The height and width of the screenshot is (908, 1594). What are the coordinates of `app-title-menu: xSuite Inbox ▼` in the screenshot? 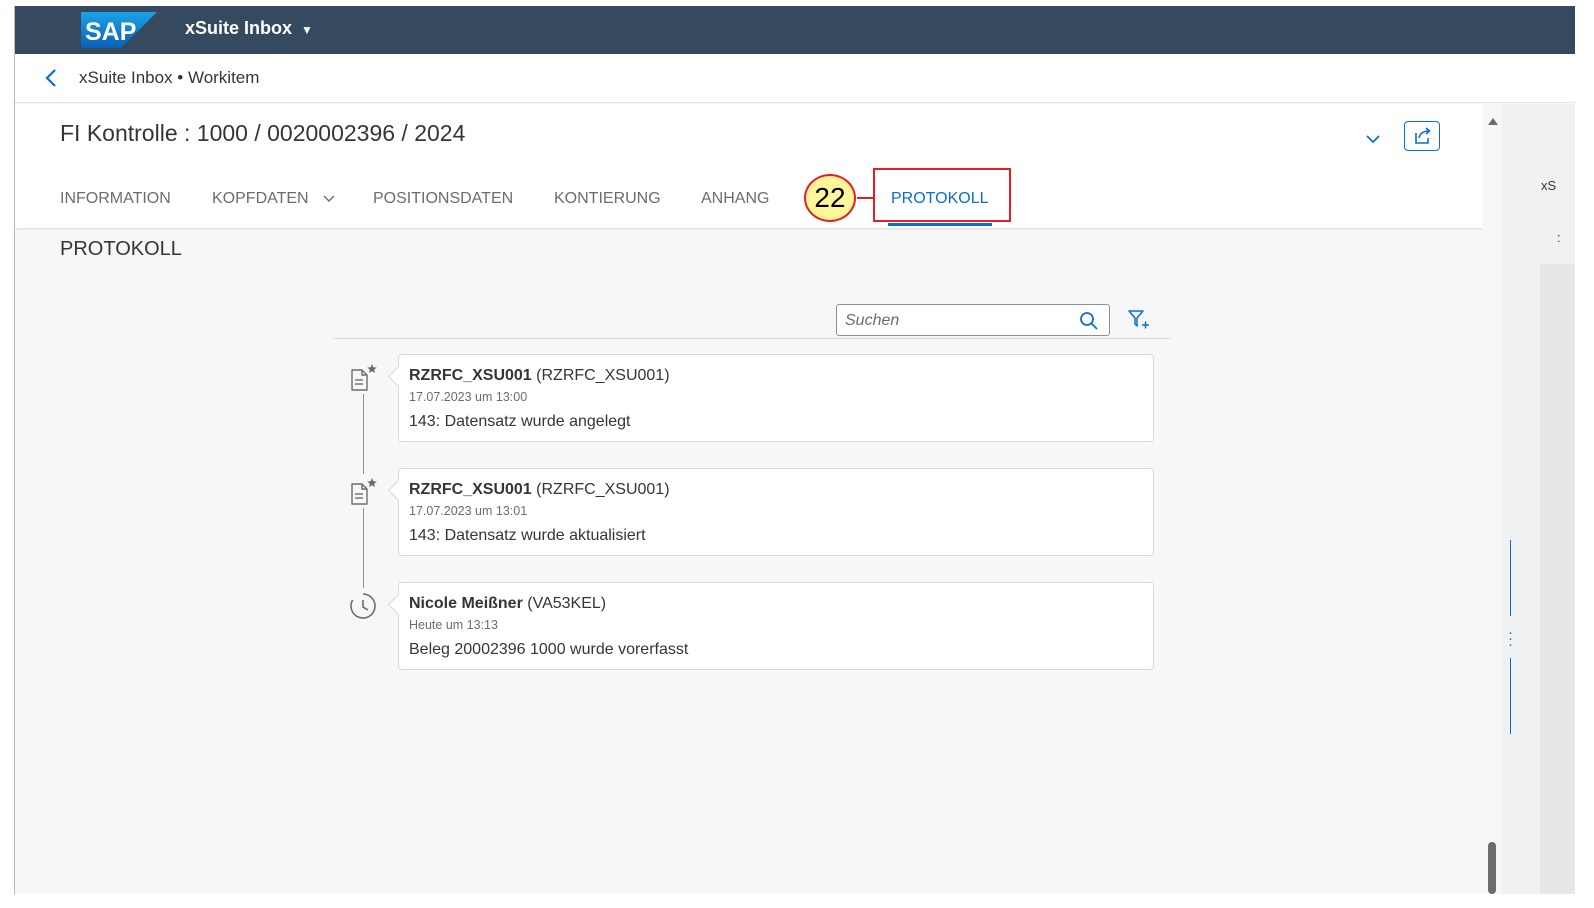 It's located at (249, 28).